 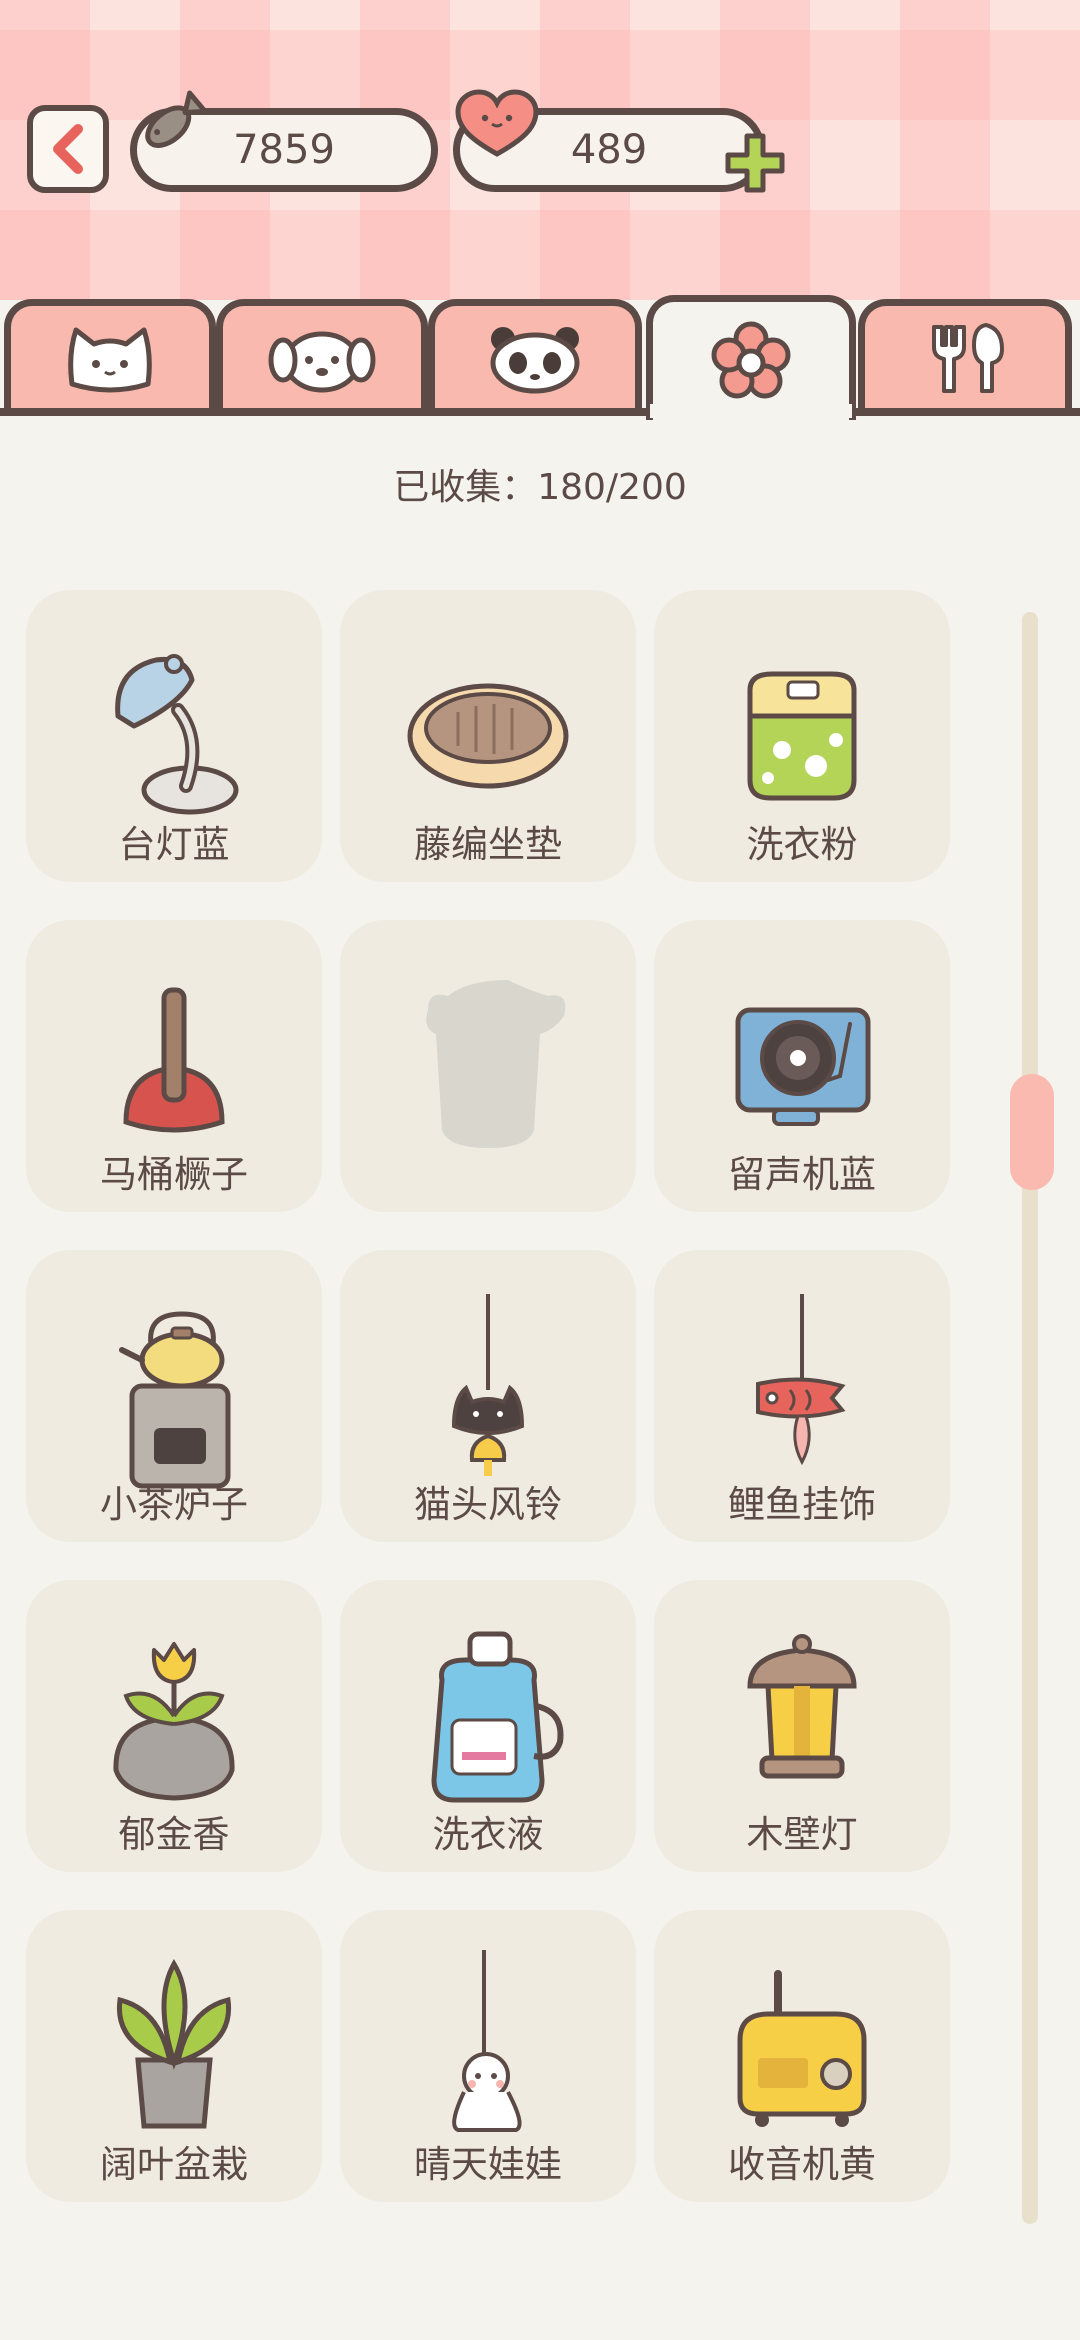 I want to click on item-card: 晴天娃娃, so click(x=488, y=2056).